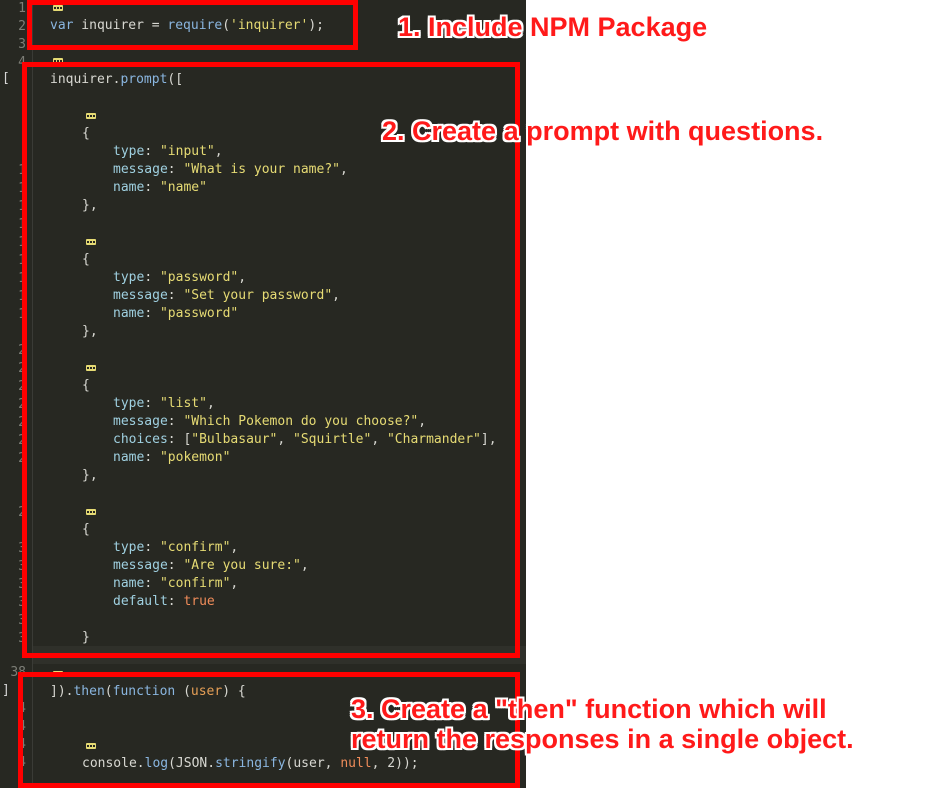 This screenshot has height=788, width=934. Describe the element at coordinates (7, 79) in the screenshot. I see `fold-marker: [` at that location.